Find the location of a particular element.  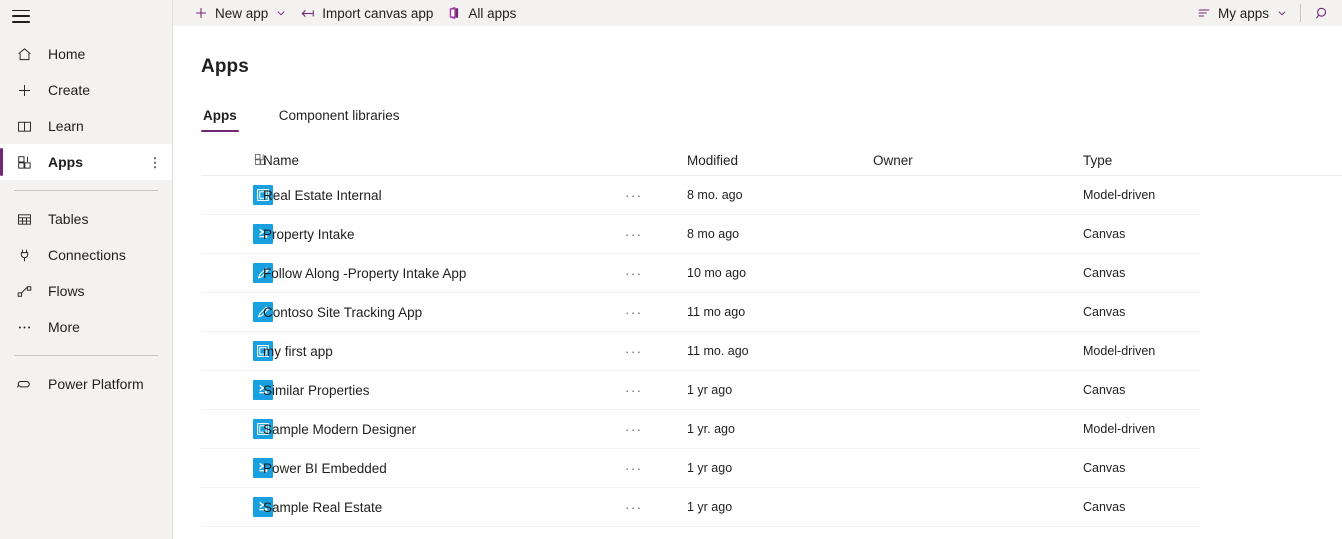

sidebar-divider-bottom is located at coordinates (86, 355).